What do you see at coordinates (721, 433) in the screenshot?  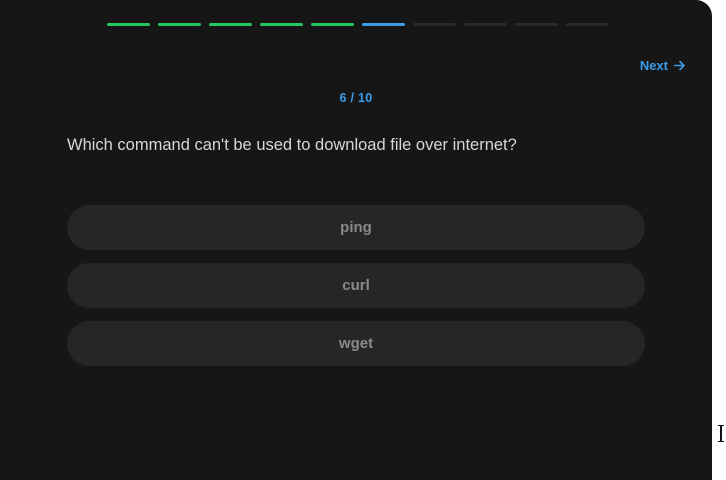 I see `text-cursor-icon` at bounding box center [721, 433].